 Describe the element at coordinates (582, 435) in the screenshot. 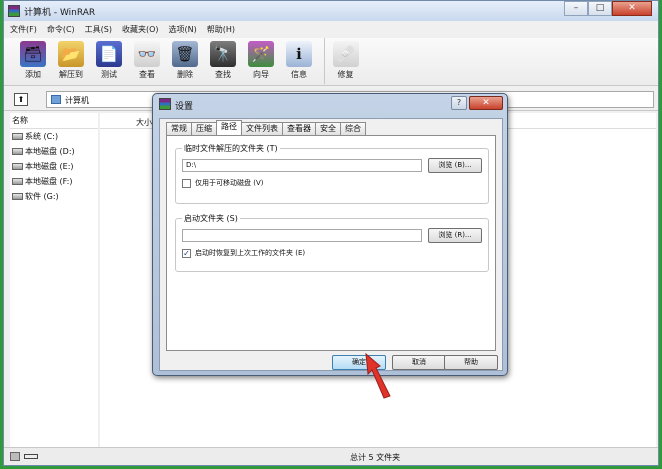

I see `baidu-watermark-url: jingyan.baidu.com` at that location.